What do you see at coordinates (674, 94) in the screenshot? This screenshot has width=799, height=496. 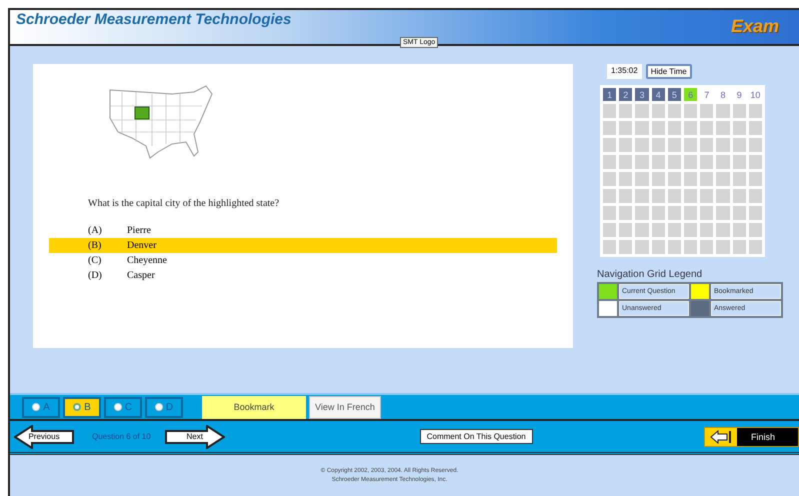 I see `question-grid-cell: 5` at bounding box center [674, 94].